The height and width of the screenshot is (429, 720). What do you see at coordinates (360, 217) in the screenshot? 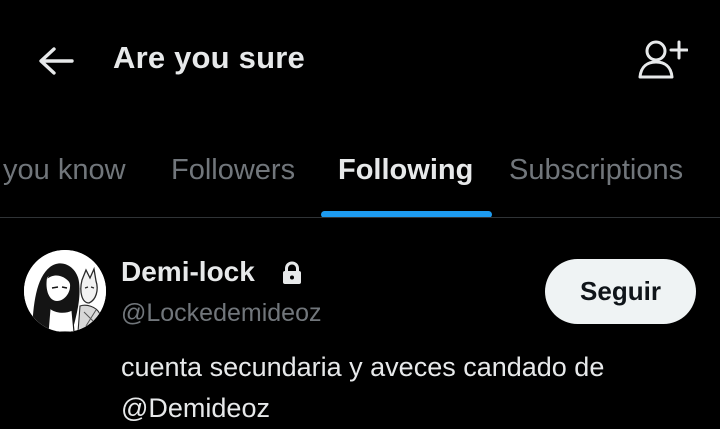
I see `divider` at bounding box center [360, 217].